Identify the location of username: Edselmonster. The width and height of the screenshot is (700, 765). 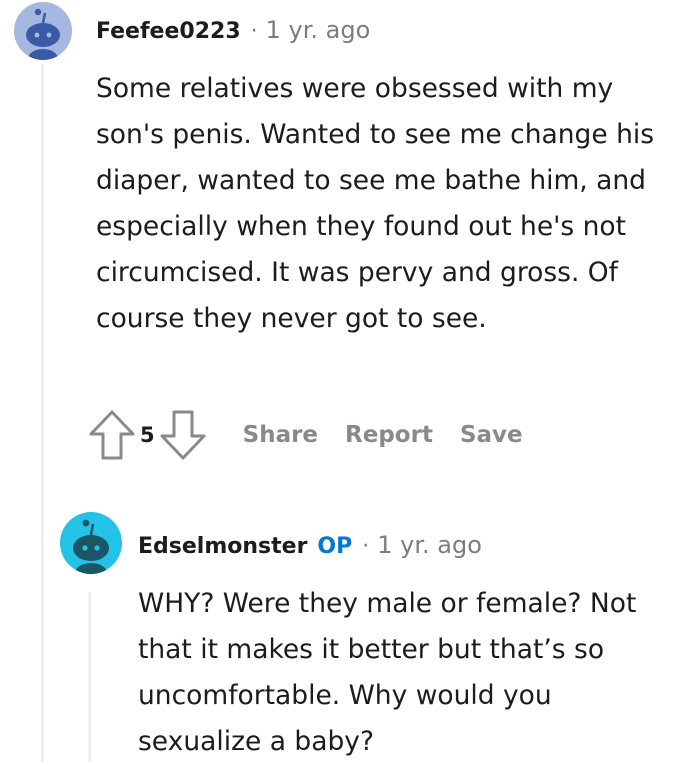
(222, 546).